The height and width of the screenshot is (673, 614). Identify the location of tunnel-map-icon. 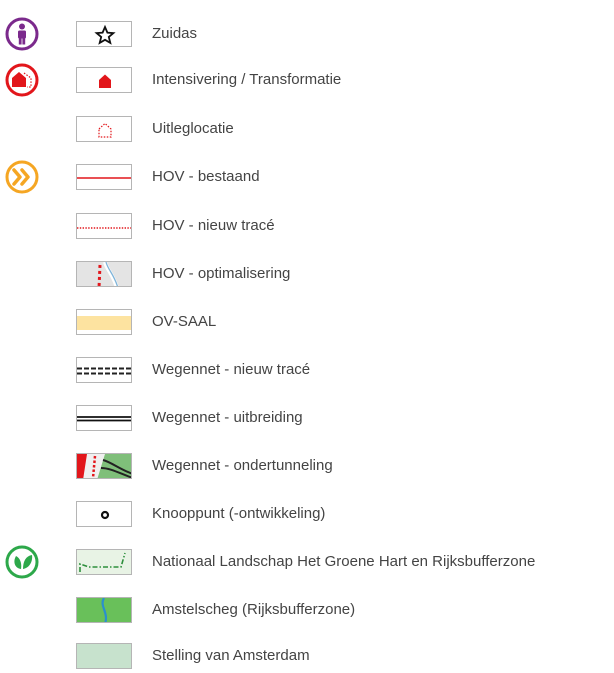
(104, 466).